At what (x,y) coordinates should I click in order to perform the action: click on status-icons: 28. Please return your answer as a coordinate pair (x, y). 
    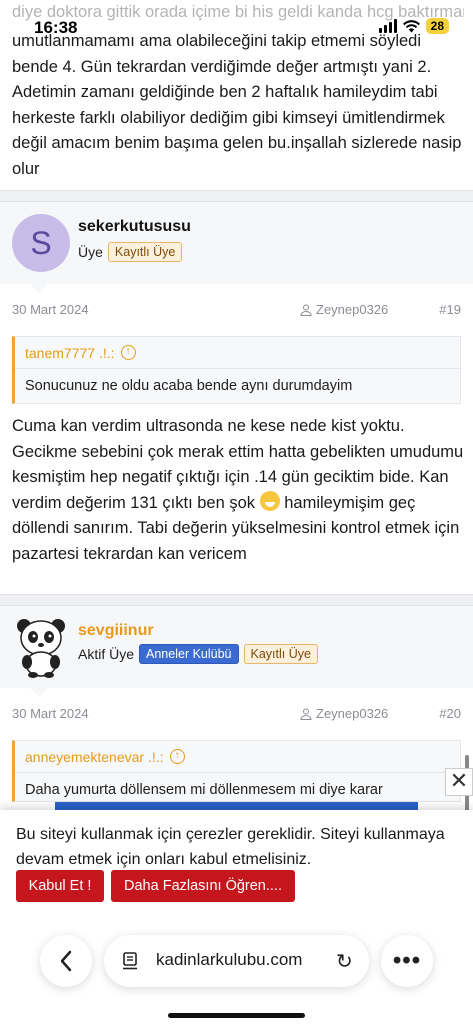
    Looking at the image, I should click on (413, 26).